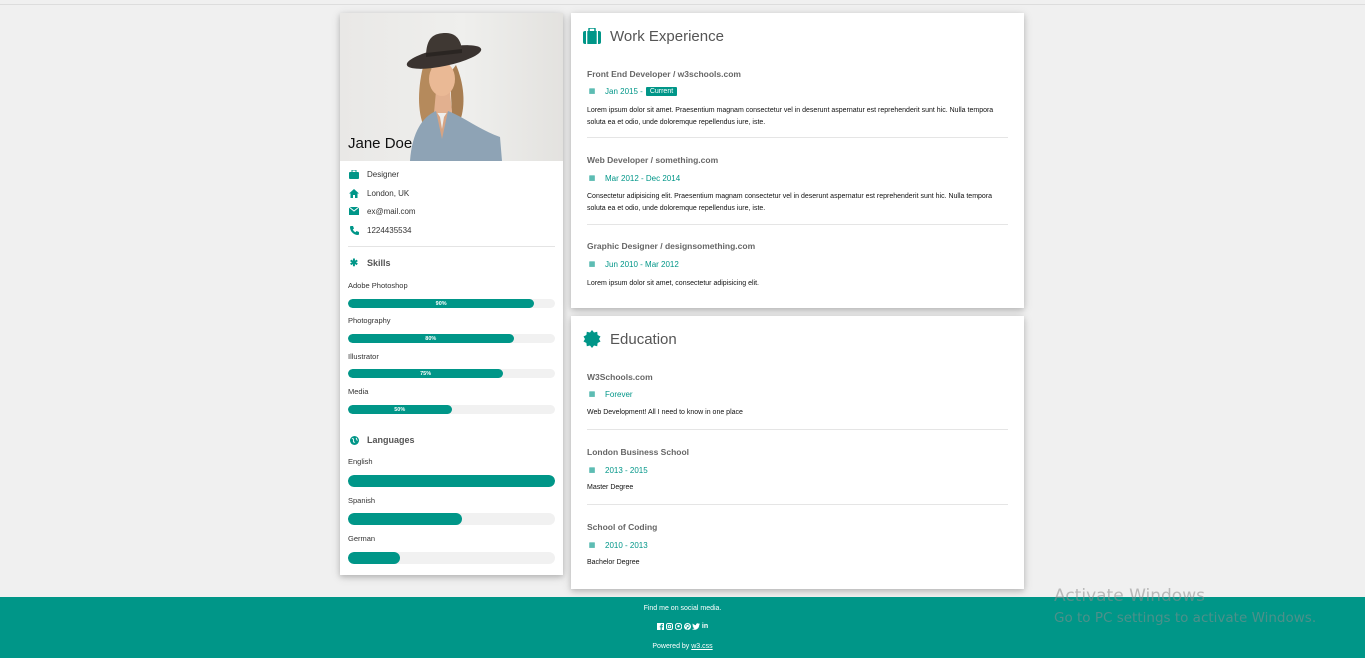  What do you see at coordinates (622, 527) in the screenshot?
I see `school-name: School of Coding` at bounding box center [622, 527].